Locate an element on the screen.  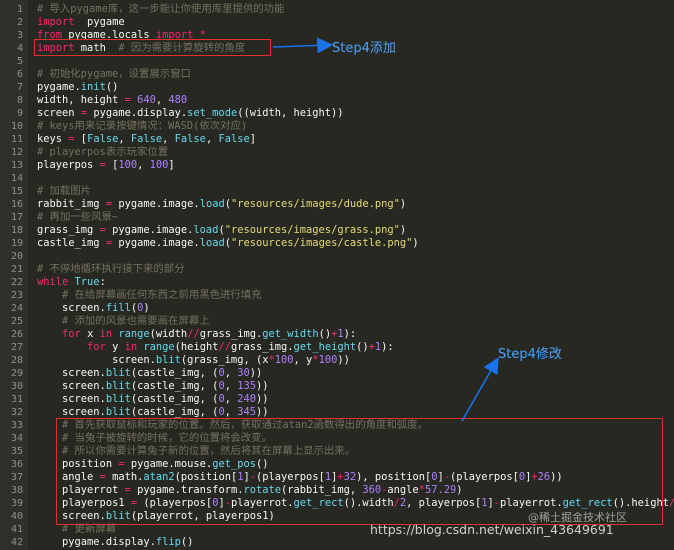
step4-modify-arrow is located at coordinates (480, 389).